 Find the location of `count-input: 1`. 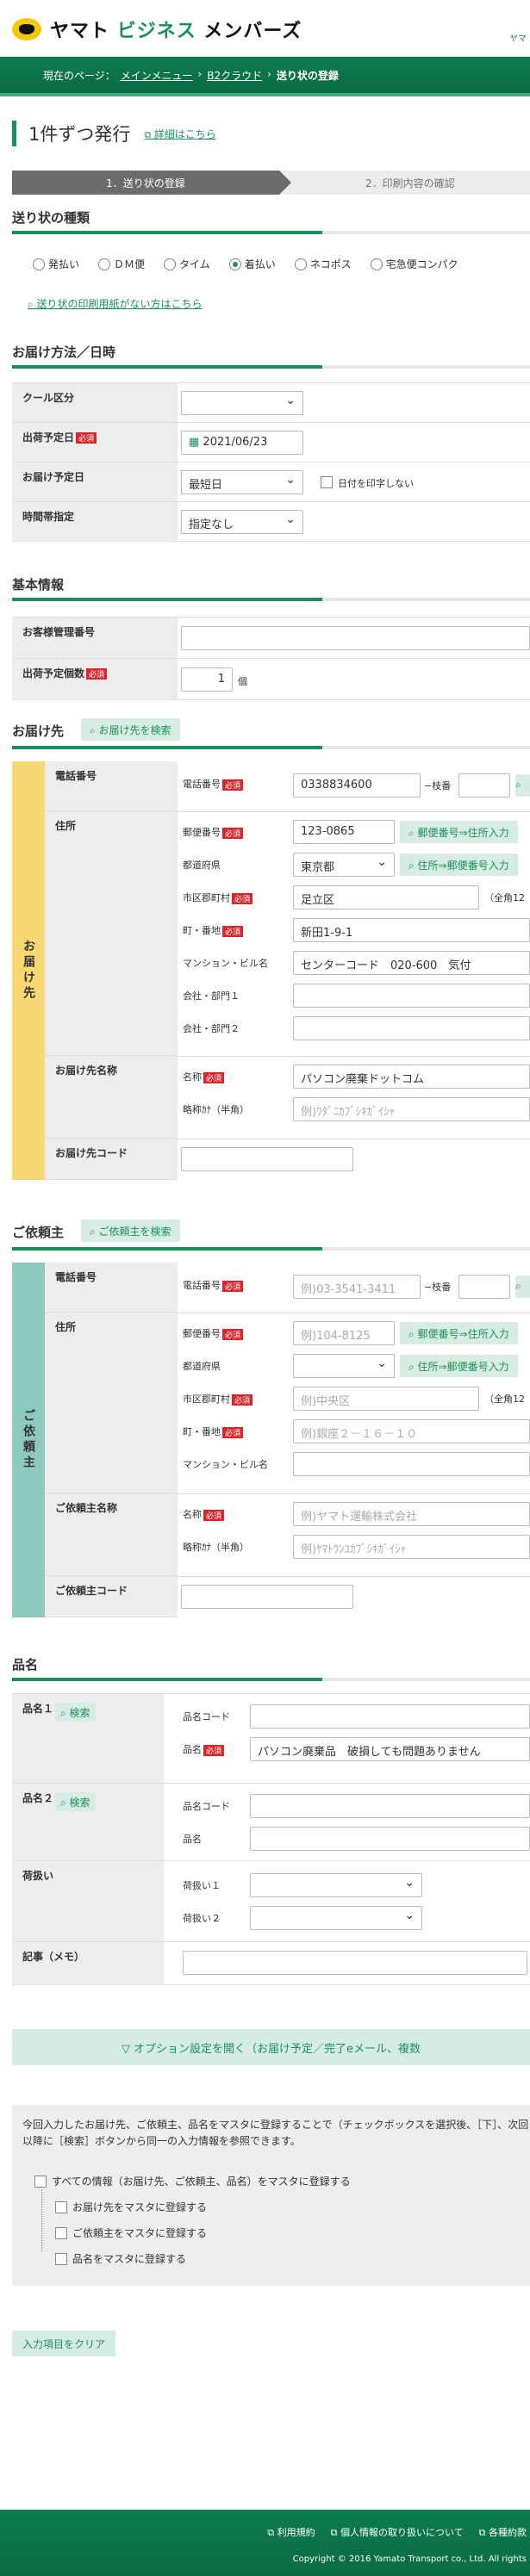

count-input: 1 is located at coordinates (207, 679).